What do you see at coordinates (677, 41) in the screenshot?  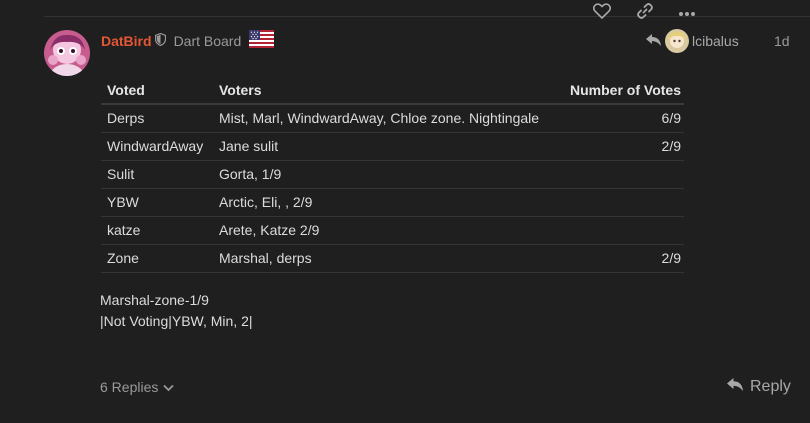 I see `reply-to-avatar` at bounding box center [677, 41].